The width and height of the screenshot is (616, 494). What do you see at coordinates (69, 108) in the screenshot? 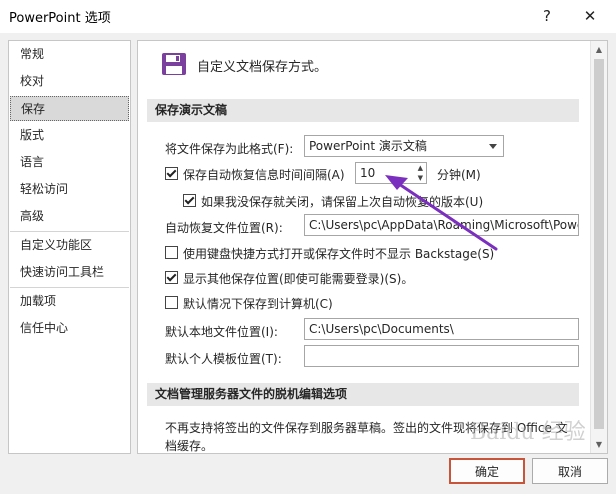
I see `sidebar-item-save: 保存` at bounding box center [69, 108].